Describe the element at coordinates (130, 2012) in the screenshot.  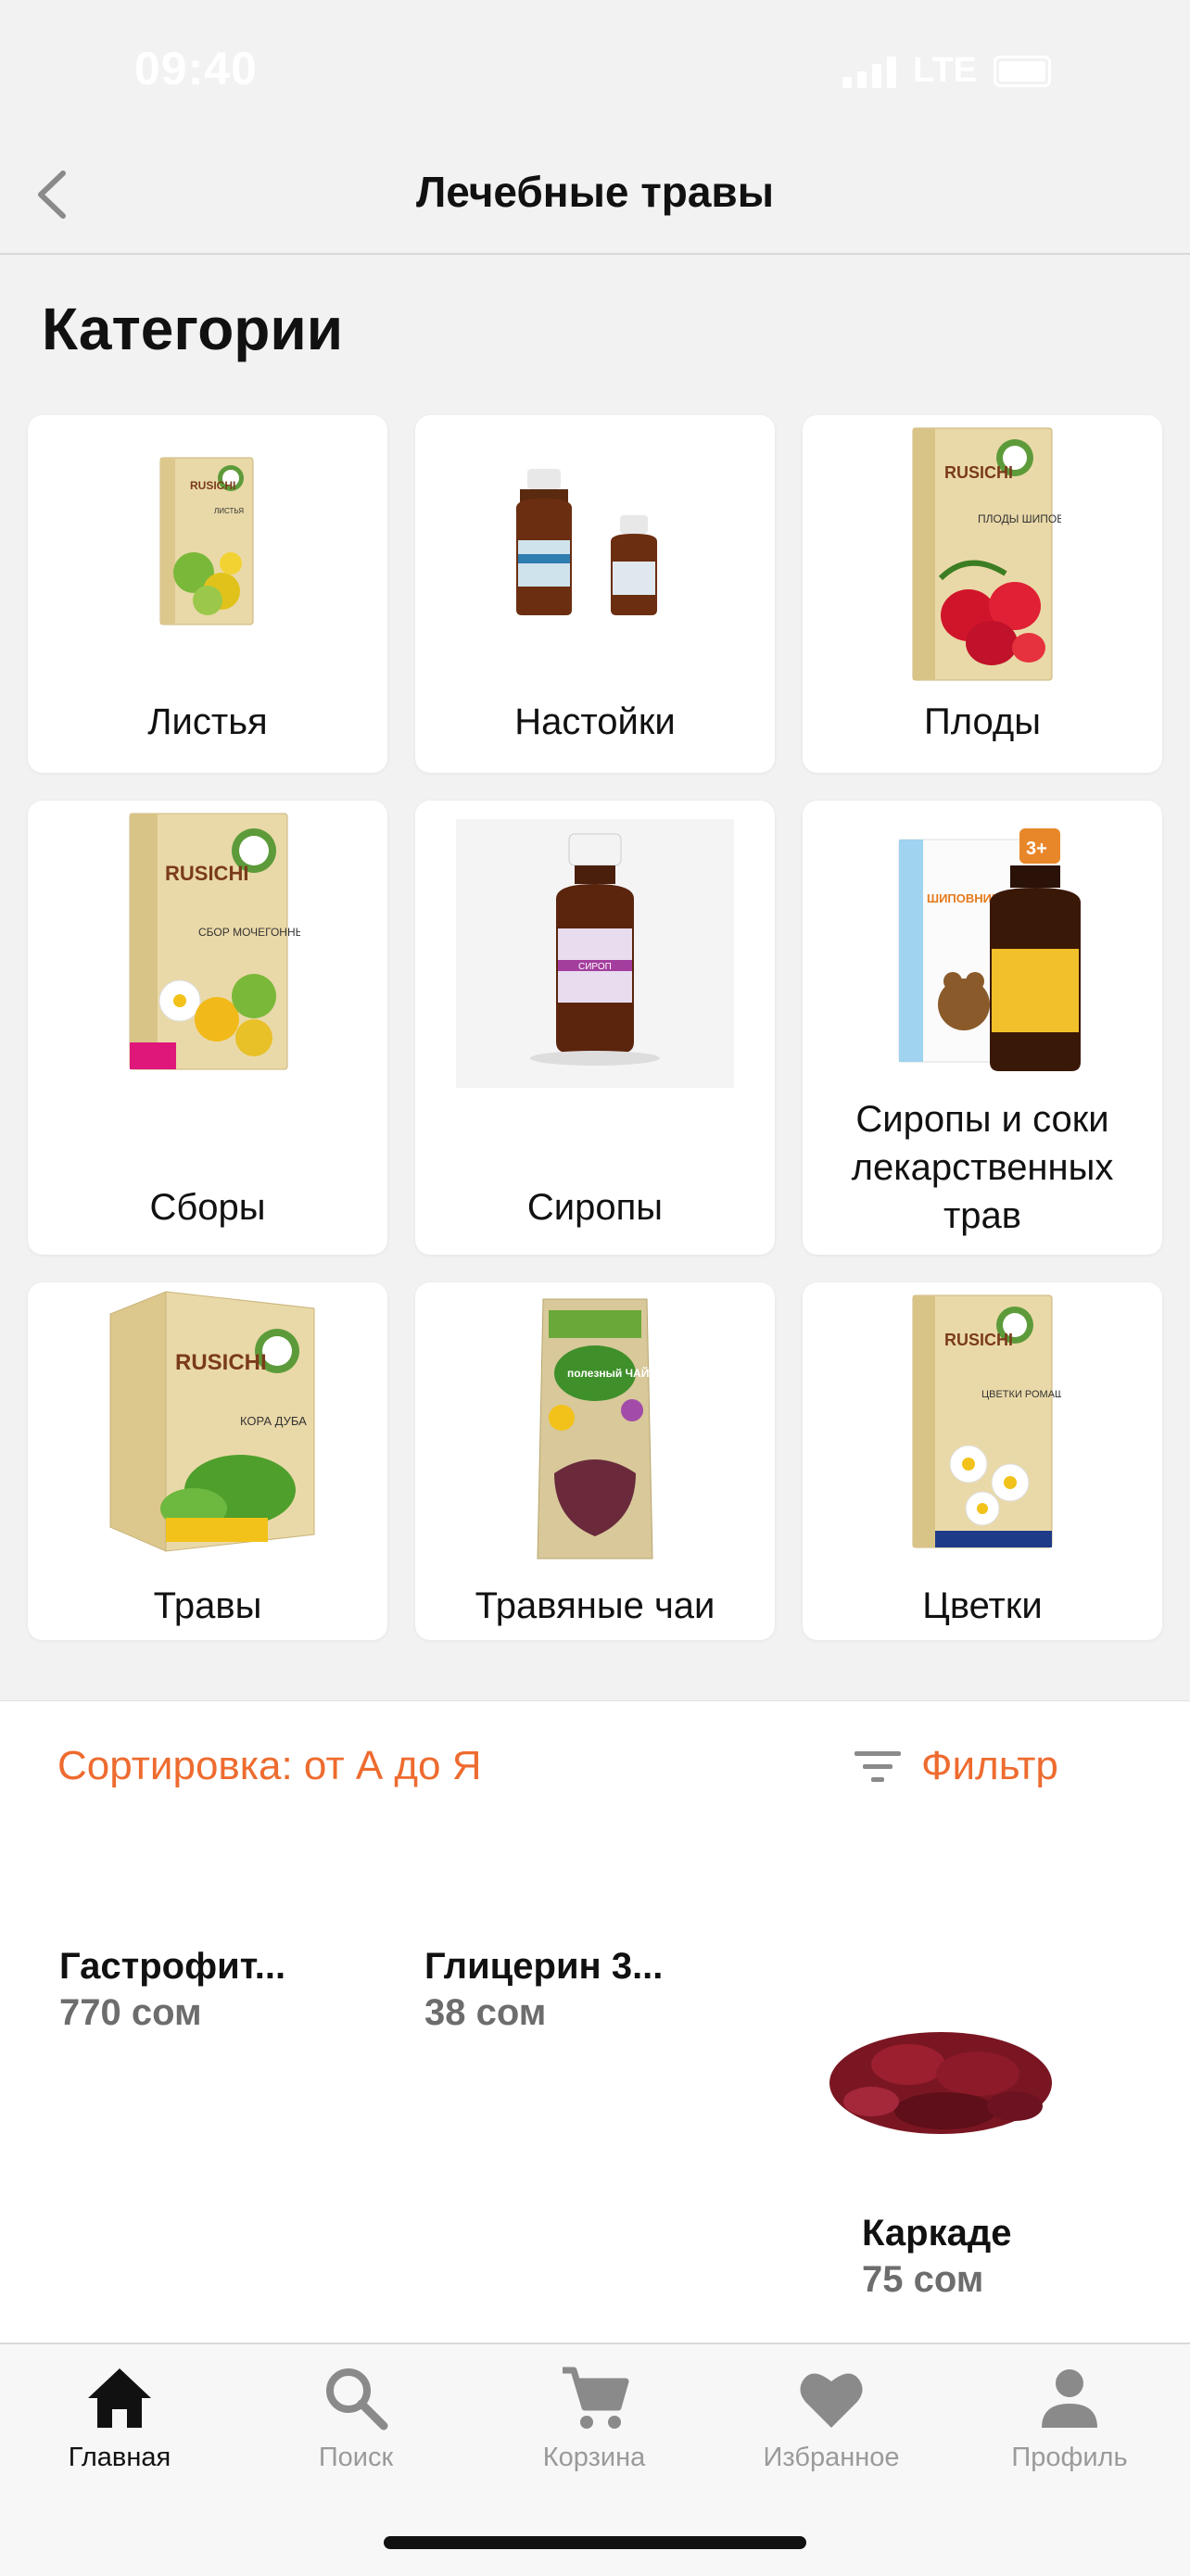
I see `product-price: 770 сом` at that location.